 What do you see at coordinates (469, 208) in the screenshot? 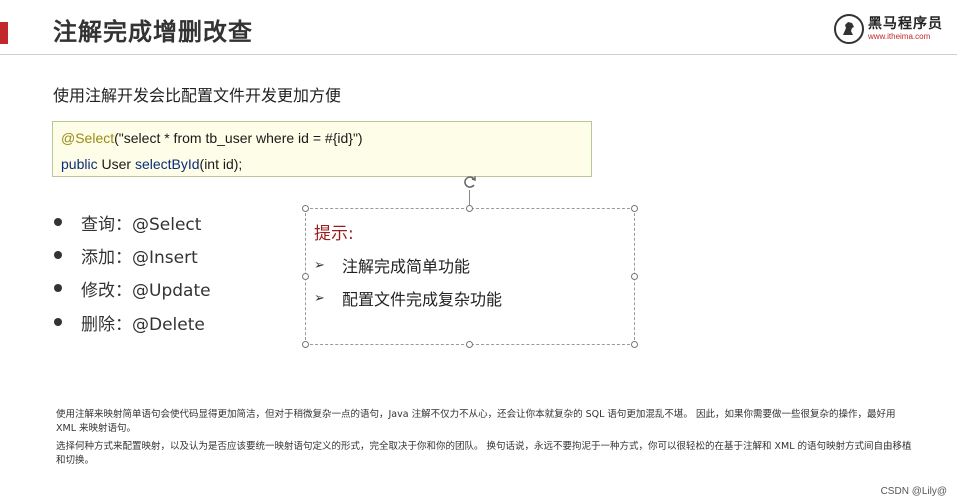
I see `resize-handle-top` at bounding box center [469, 208].